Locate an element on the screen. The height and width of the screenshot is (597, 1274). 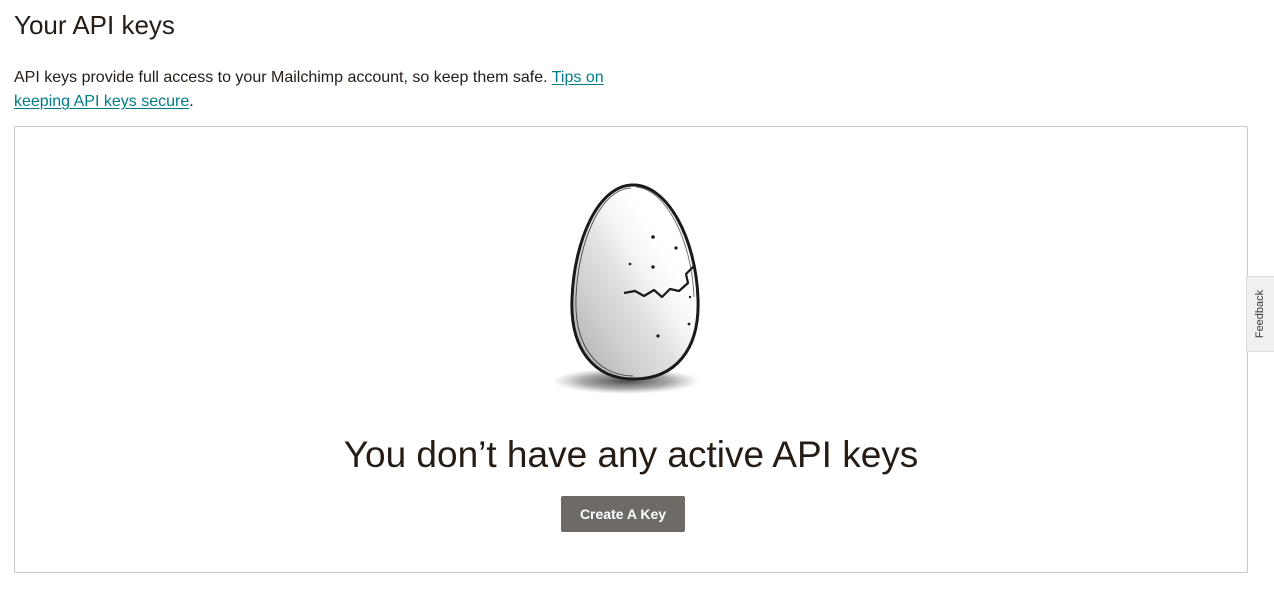
create-key-button: Create A Key is located at coordinates (623, 514).